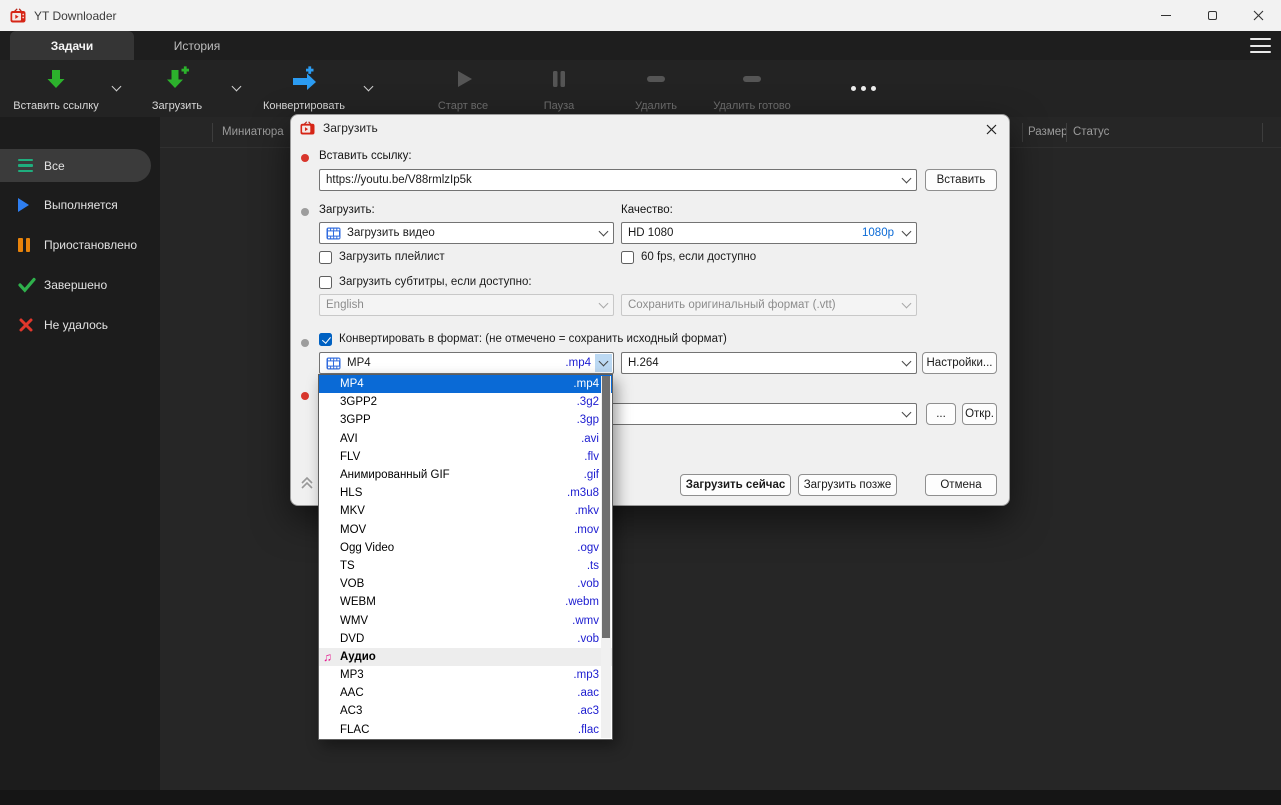  Describe the element at coordinates (656, 88) in the screenshot. I see `delete-button: Удалить` at that location.